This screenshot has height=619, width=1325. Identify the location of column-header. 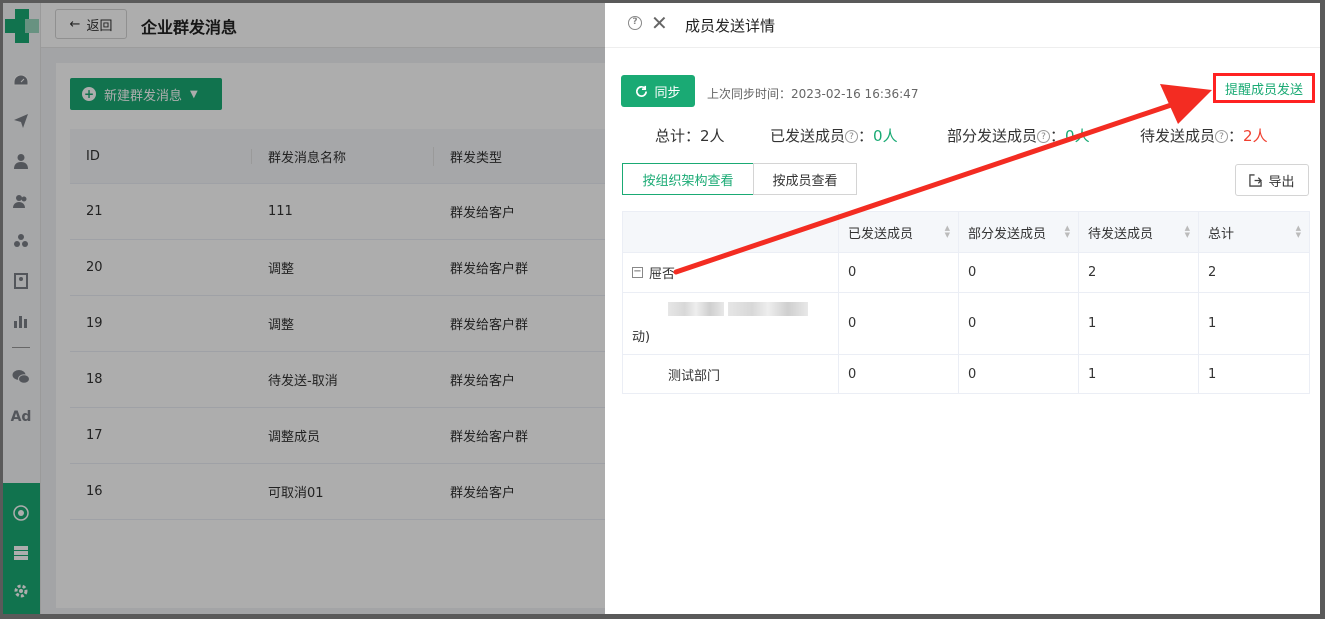
(731, 232).